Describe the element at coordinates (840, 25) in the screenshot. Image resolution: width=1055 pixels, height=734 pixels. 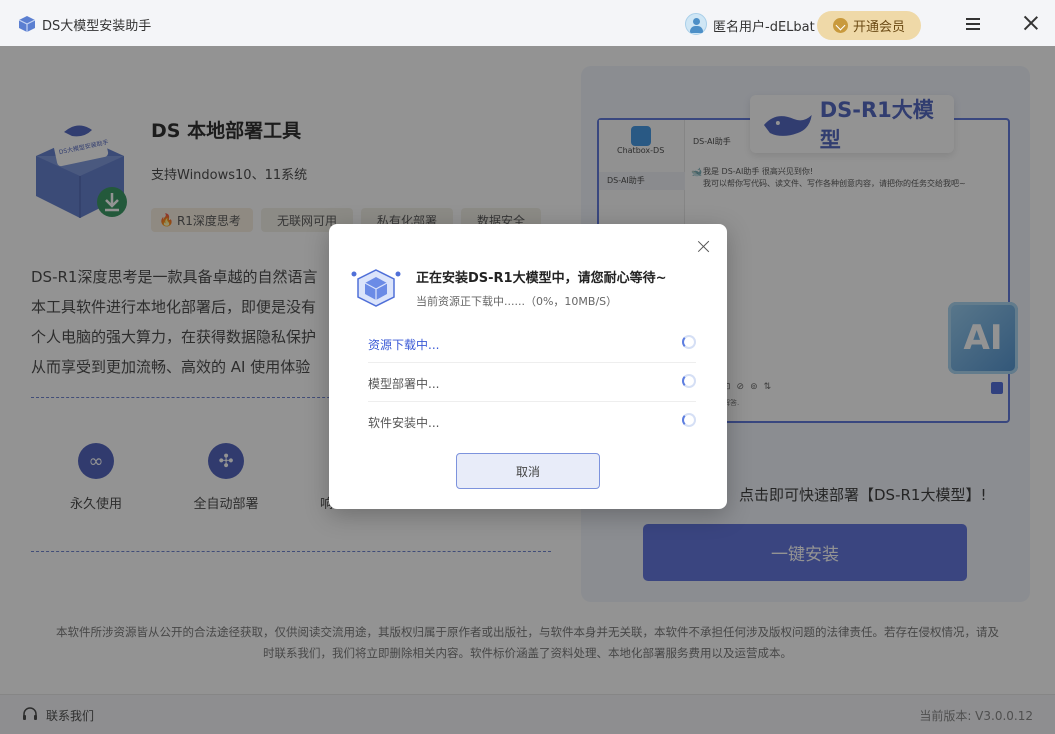
I see `vip-diamond-icon` at that location.